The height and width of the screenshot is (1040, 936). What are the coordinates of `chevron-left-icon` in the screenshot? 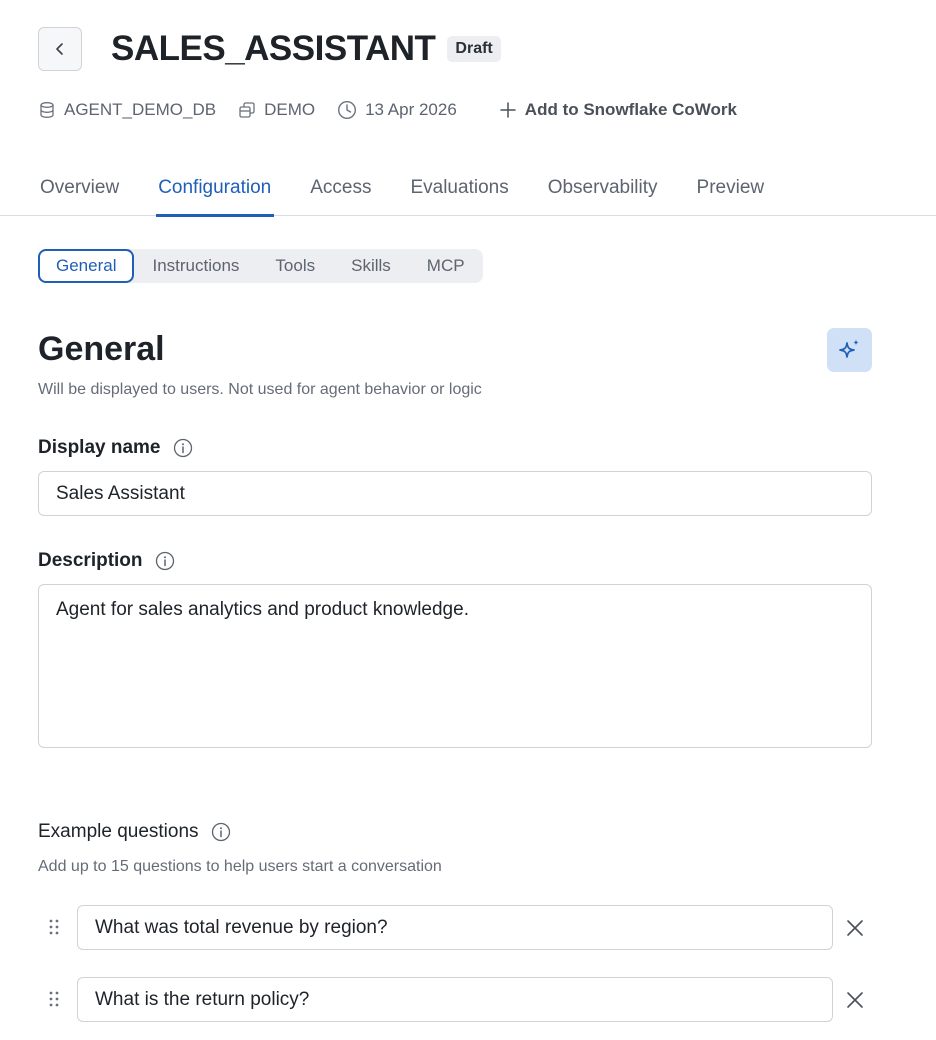 It's located at (59, 49).